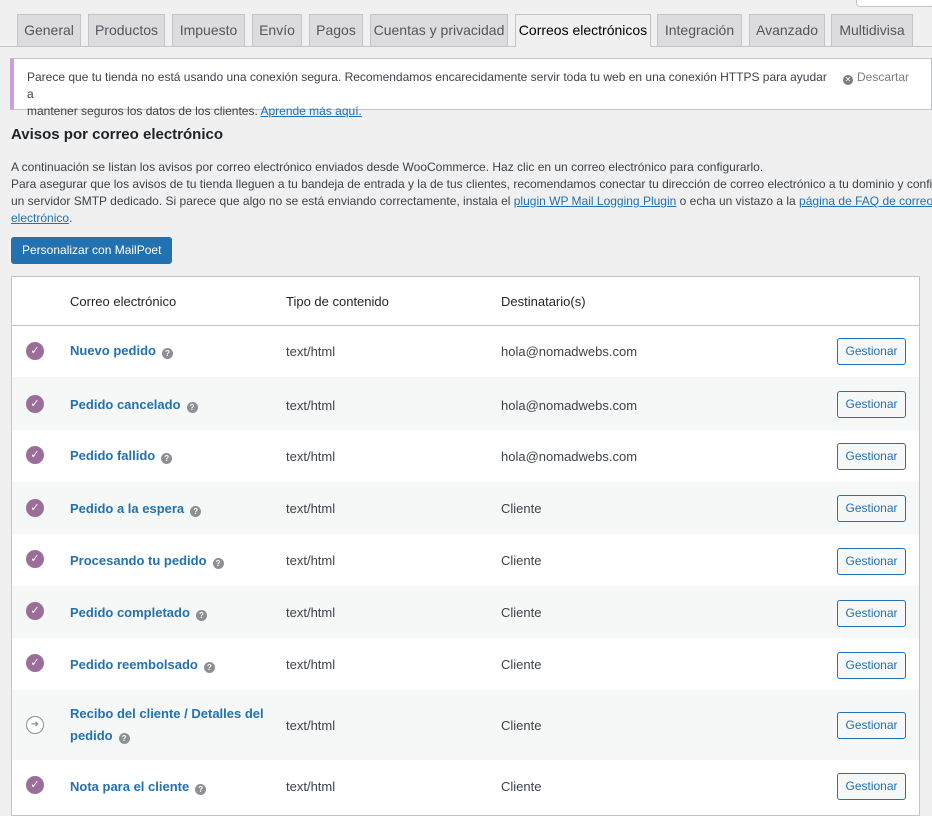 The image size is (932, 816). What do you see at coordinates (439, 30) in the screenshot?
I see `tab-cuentas-privacidad: Cuentas y privacidad` at bounding box center [439, 30].